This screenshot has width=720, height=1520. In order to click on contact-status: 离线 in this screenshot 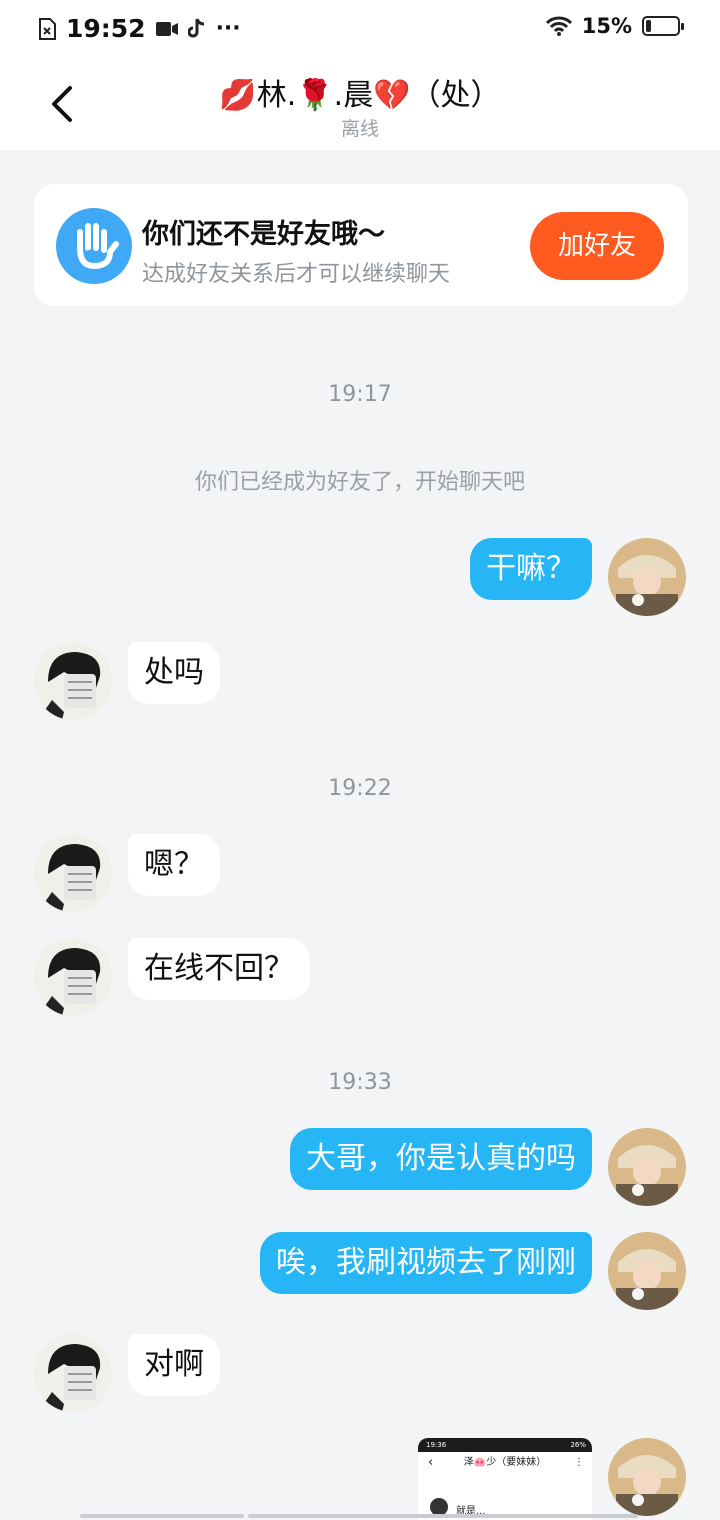, I will do `click(359, 129)`.